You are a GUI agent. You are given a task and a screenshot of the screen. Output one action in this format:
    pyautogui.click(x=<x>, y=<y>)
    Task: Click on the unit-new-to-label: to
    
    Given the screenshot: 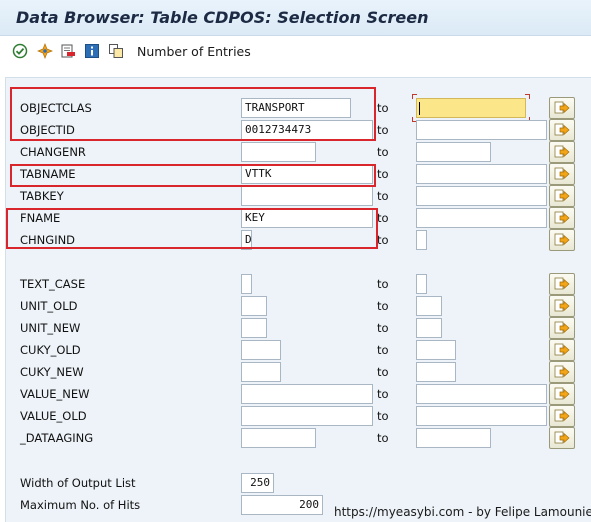 What is the action you would take?
    pyautogui.click(x=383, y=328)
    